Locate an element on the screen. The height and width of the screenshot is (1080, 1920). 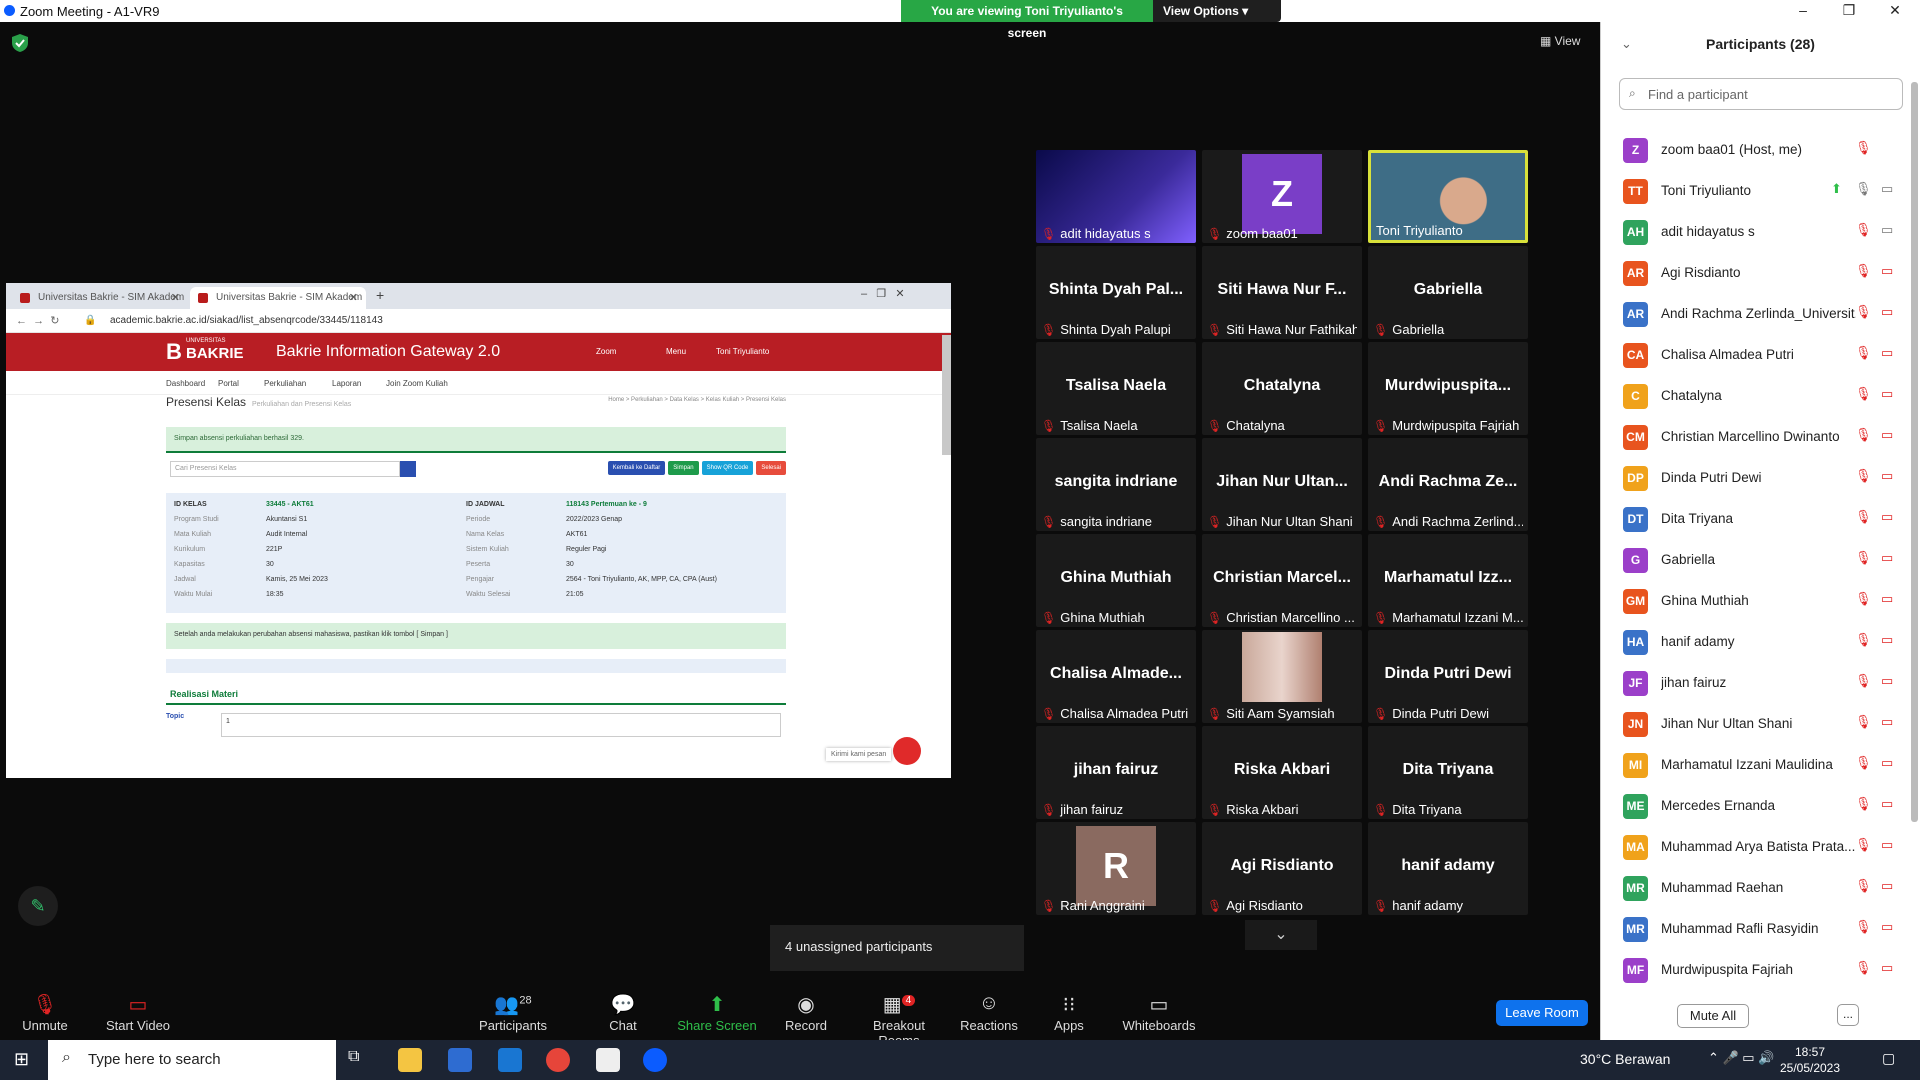
page-scrollbar is located at coordinates (946, 395).